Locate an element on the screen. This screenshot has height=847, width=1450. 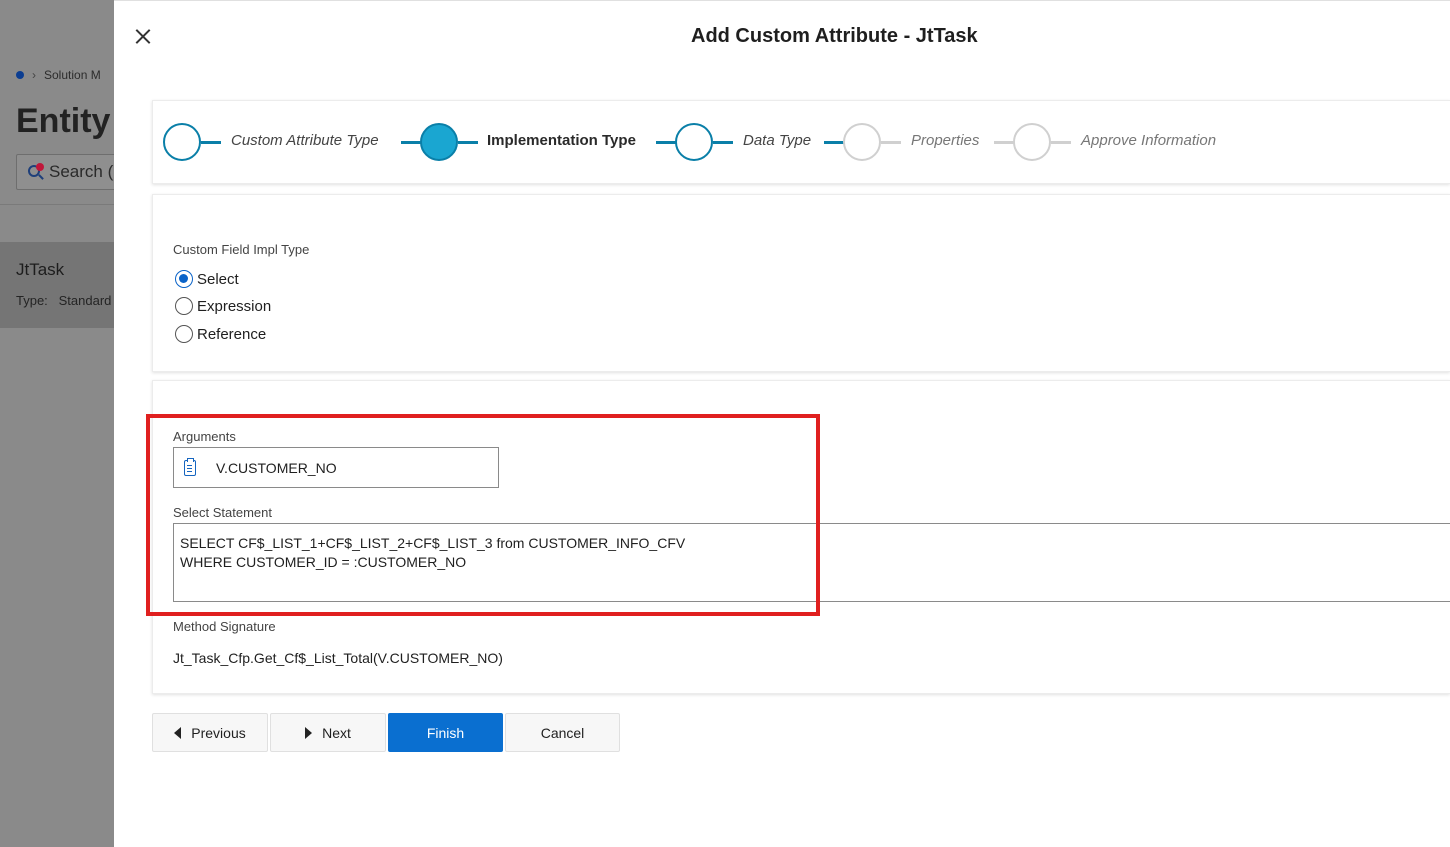
entity-card-type: Type: Standard is located at coordinates (63, 300).